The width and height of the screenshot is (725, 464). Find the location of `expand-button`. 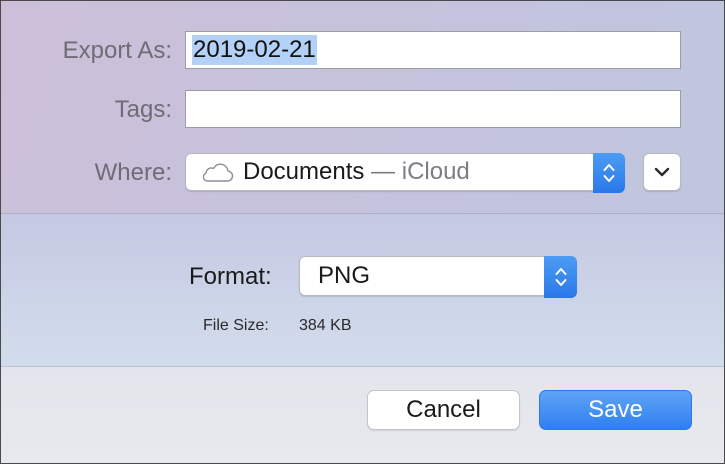

expand-button is located at coordinates (662, 172).